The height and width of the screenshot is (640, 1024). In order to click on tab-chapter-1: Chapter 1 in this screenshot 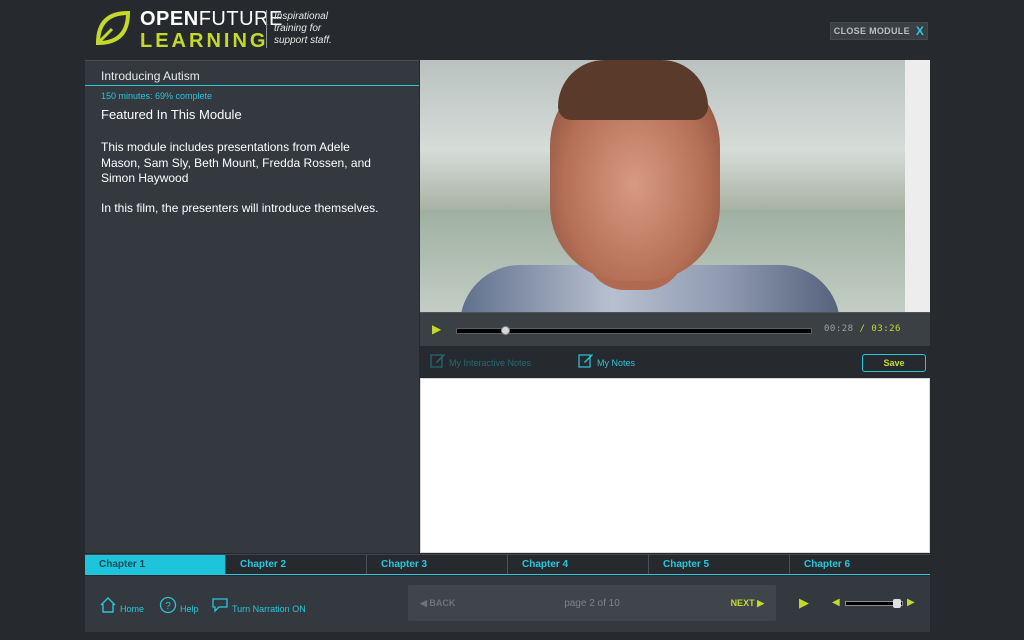, I will do `click(155, 564)`.